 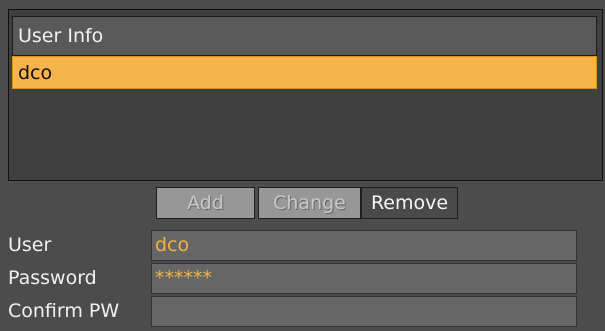 I want to click on user-label: User, so click(x=30, y=245).